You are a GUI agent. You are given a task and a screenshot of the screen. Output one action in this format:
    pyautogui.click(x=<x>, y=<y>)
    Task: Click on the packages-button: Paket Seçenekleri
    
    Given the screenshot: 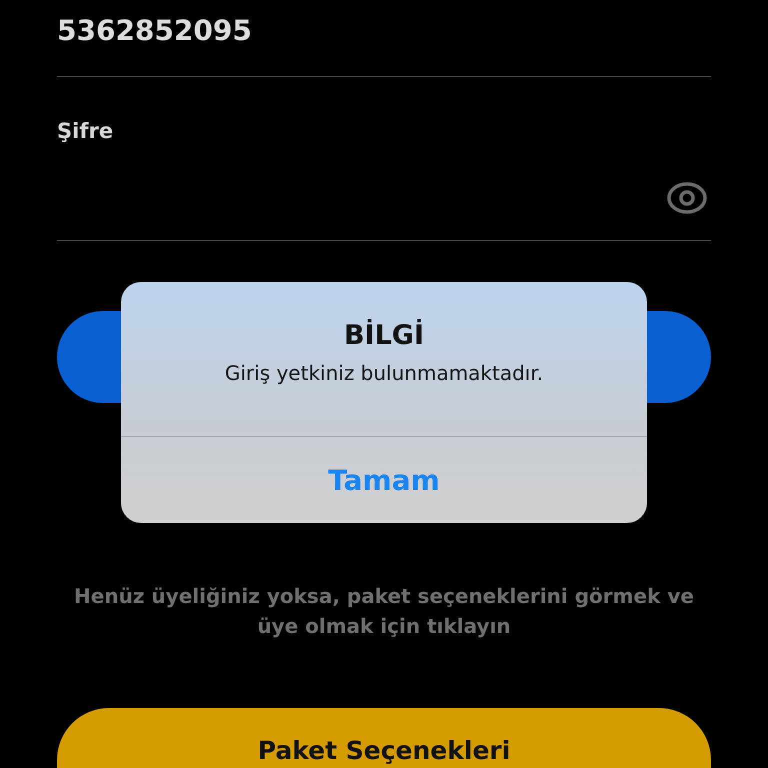 What is the action you would take?
    pyautogui.click(x=384, y=738)
    